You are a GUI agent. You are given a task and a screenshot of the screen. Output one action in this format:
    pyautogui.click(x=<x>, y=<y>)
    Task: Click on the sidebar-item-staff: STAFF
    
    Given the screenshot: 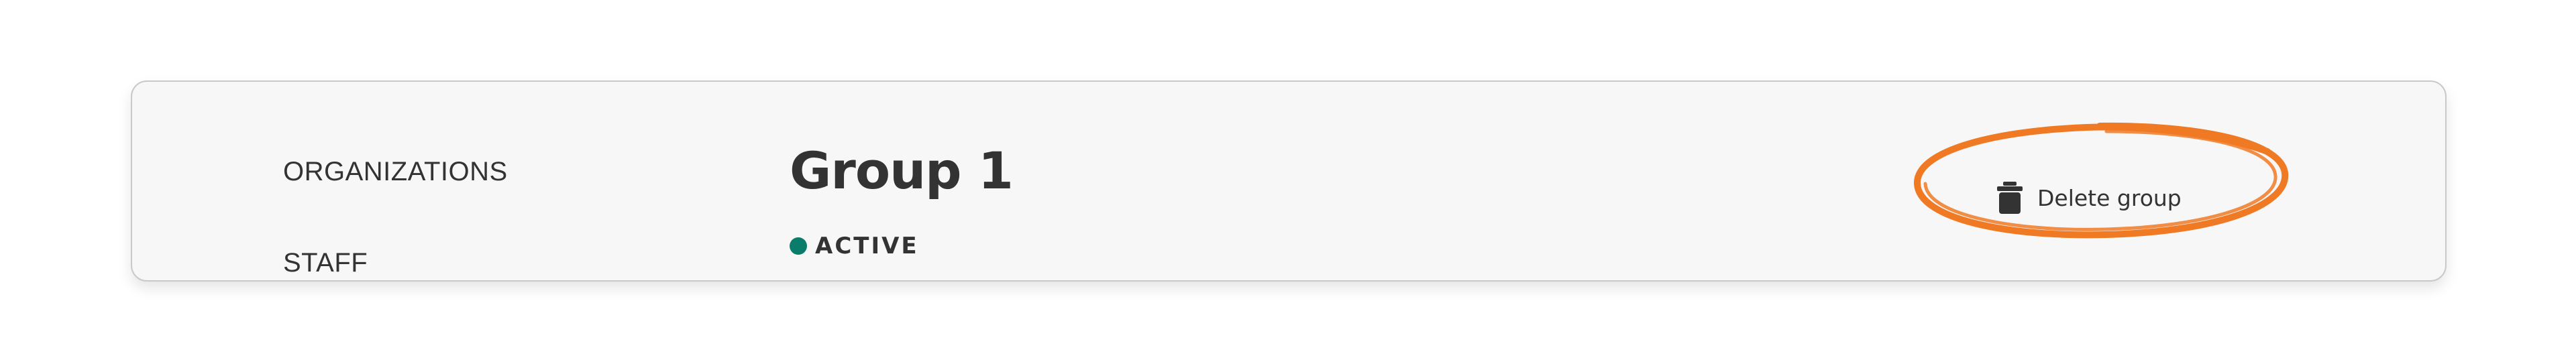 What is the action you would take?
    pyautogui.click(x=325, y=263)
    